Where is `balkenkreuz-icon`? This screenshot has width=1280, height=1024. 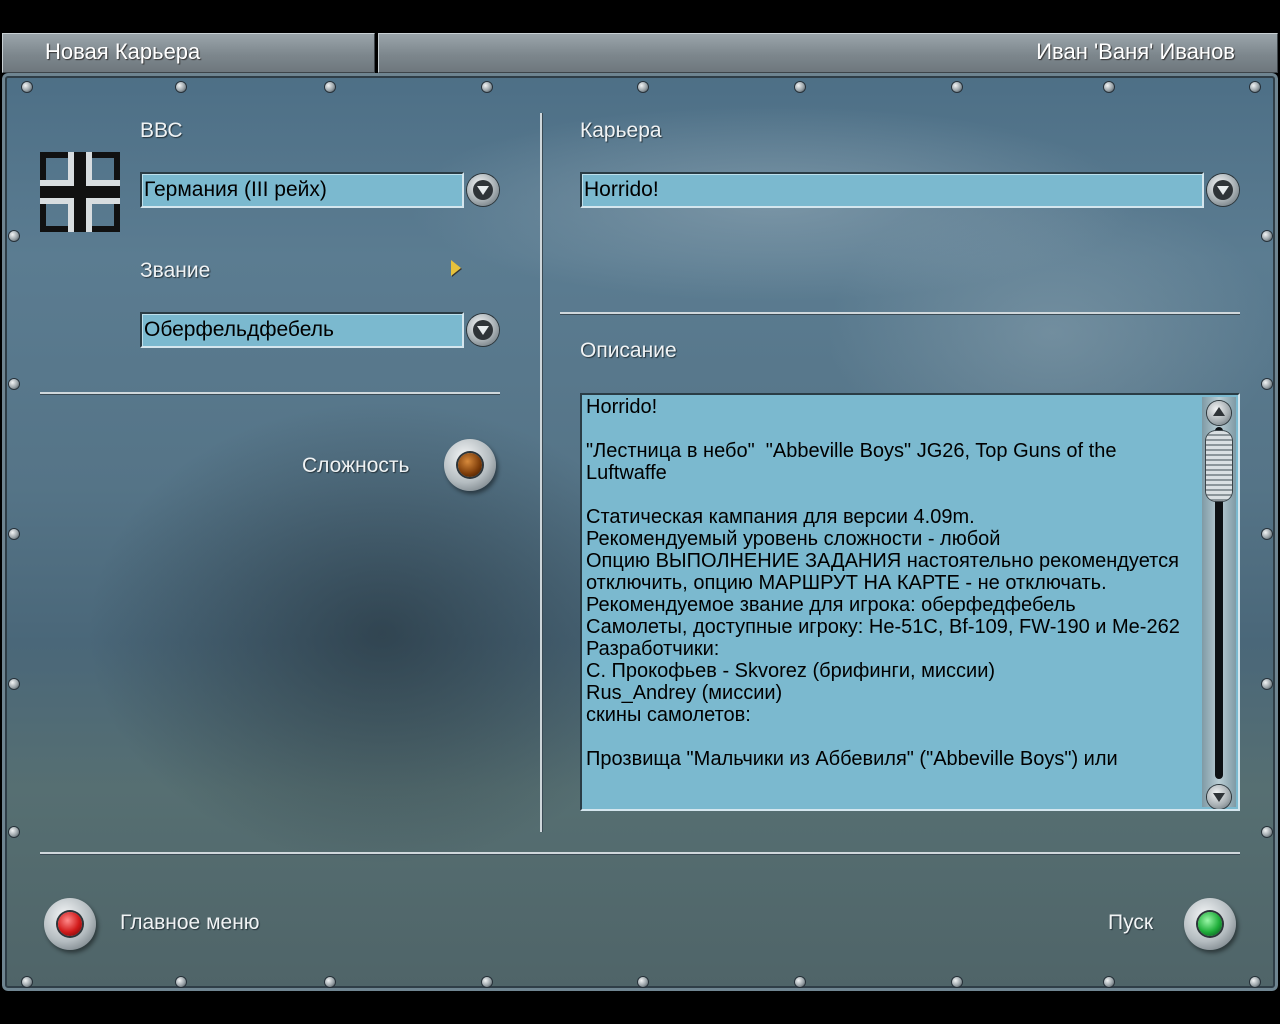
balkenkreuz-icon is located at coordinates (80, 192).